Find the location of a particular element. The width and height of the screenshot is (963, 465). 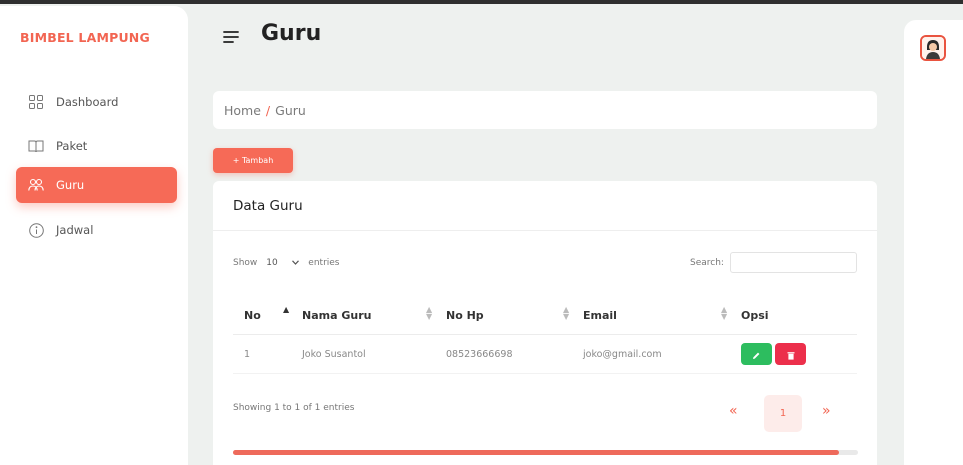

info-icon is located at coordinates (36, 230).